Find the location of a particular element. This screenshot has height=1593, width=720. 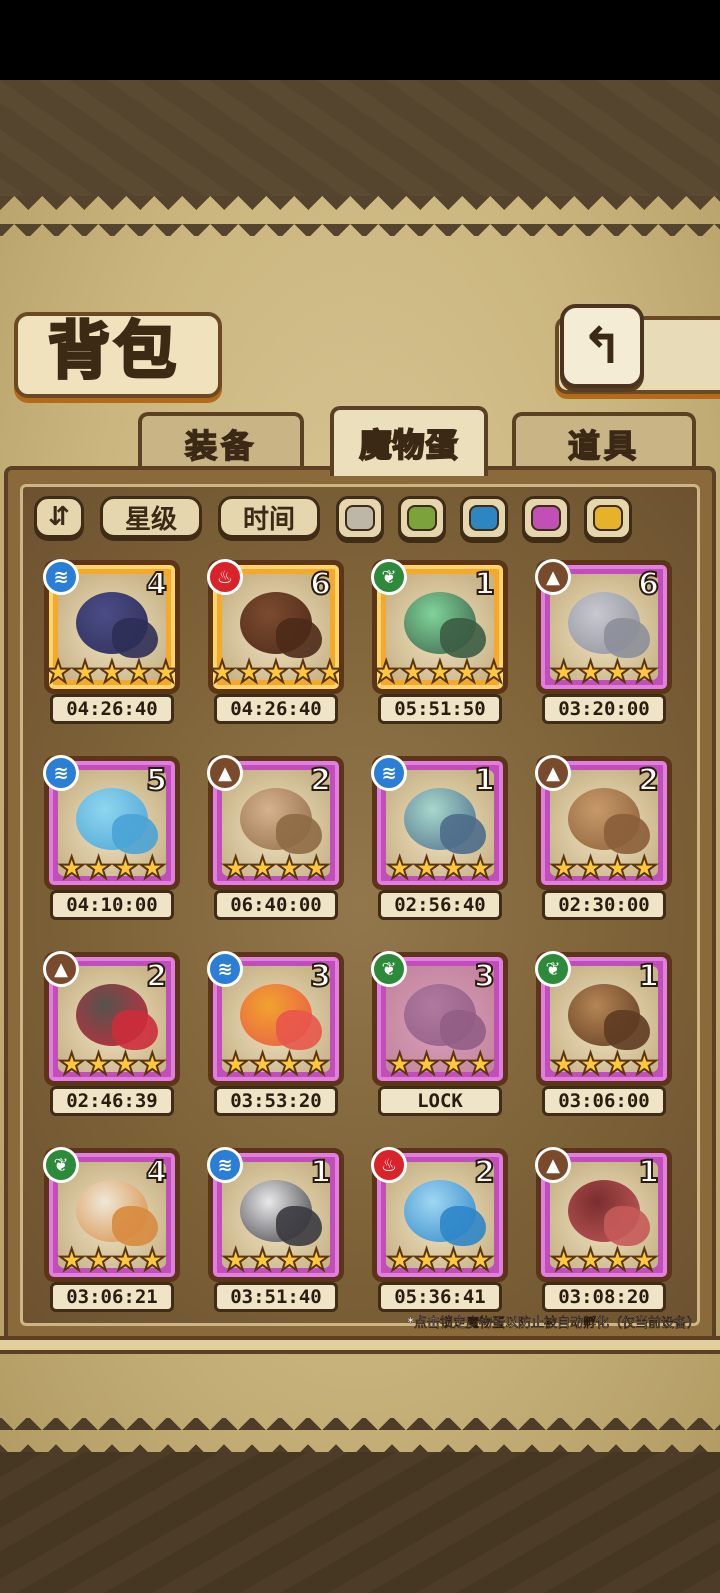

egg-card: ❦ 4 ★★★★ 03:06:21 is located at coordinates (112, 1233).